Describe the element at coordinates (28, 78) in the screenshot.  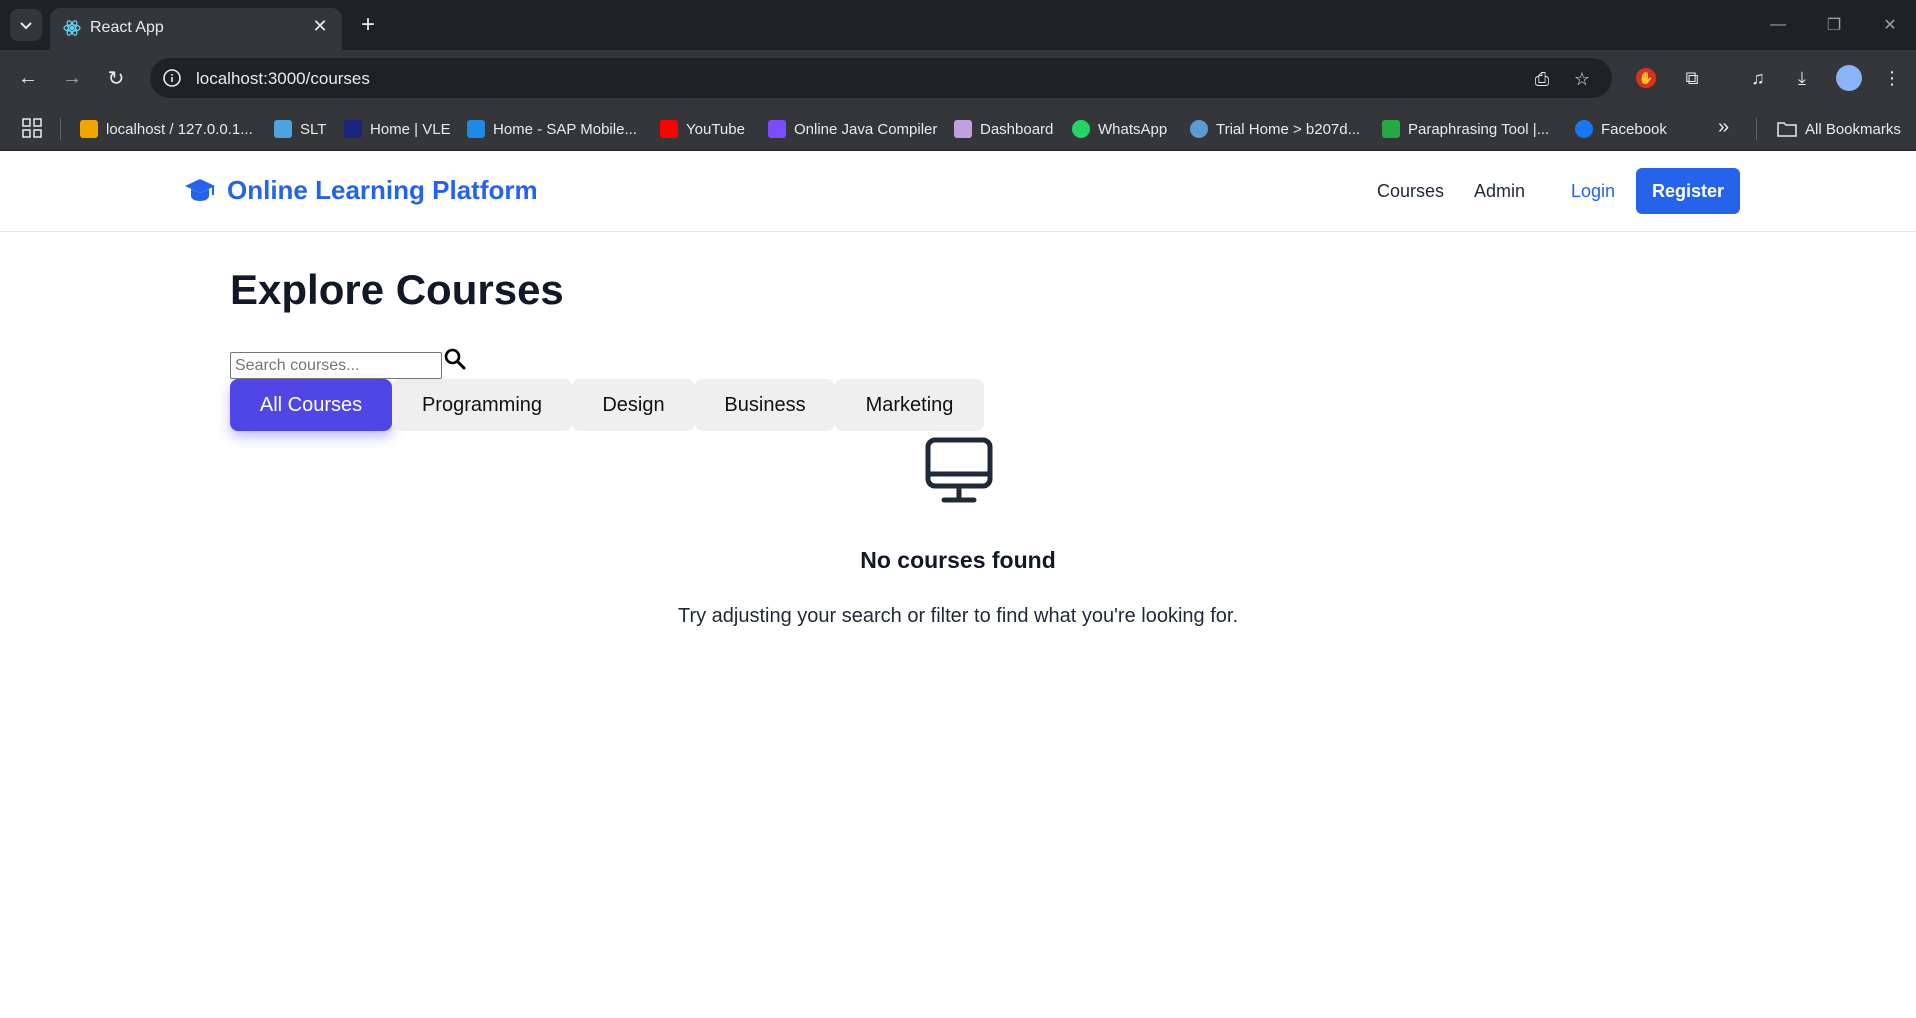
I see `back-icon: ←` at that location.